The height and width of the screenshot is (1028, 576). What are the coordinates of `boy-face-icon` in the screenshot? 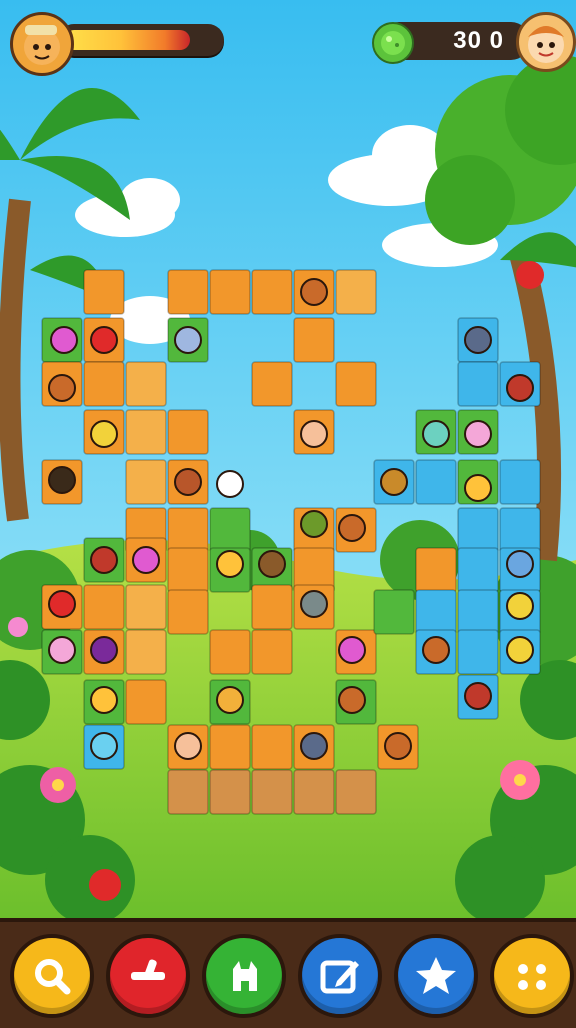 It's located at (546, 42).